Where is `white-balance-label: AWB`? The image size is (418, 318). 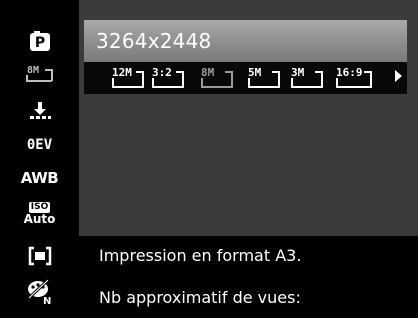 white-balance-label: AWB is located at coordinates (39, 178).